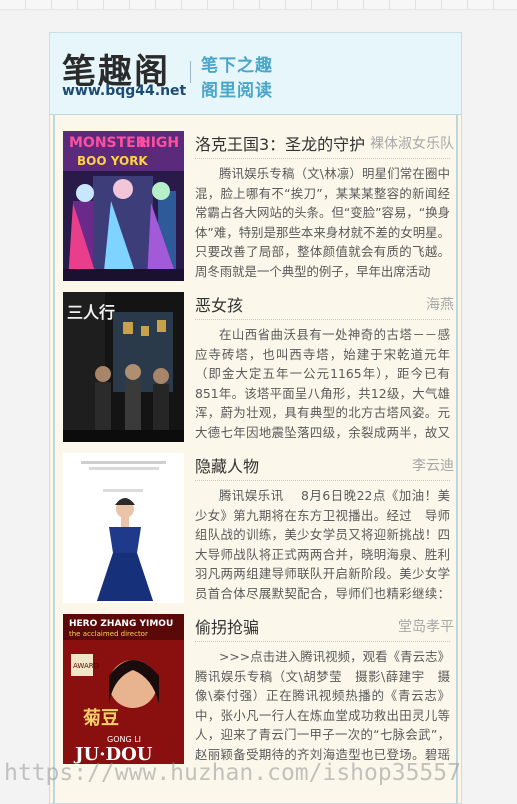 The image size is (517, 804). I want to click on book-author: 李云迪, so click(433, 465).